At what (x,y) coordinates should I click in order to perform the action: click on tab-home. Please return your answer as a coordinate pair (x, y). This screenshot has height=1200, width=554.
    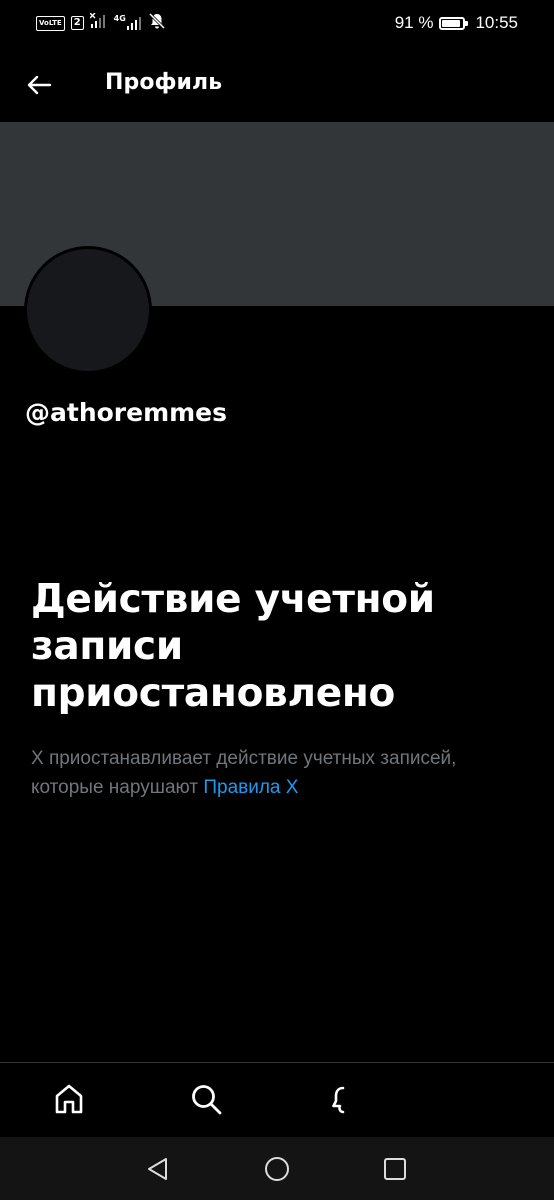
    Looking at the image, I should click on (69, 1099).